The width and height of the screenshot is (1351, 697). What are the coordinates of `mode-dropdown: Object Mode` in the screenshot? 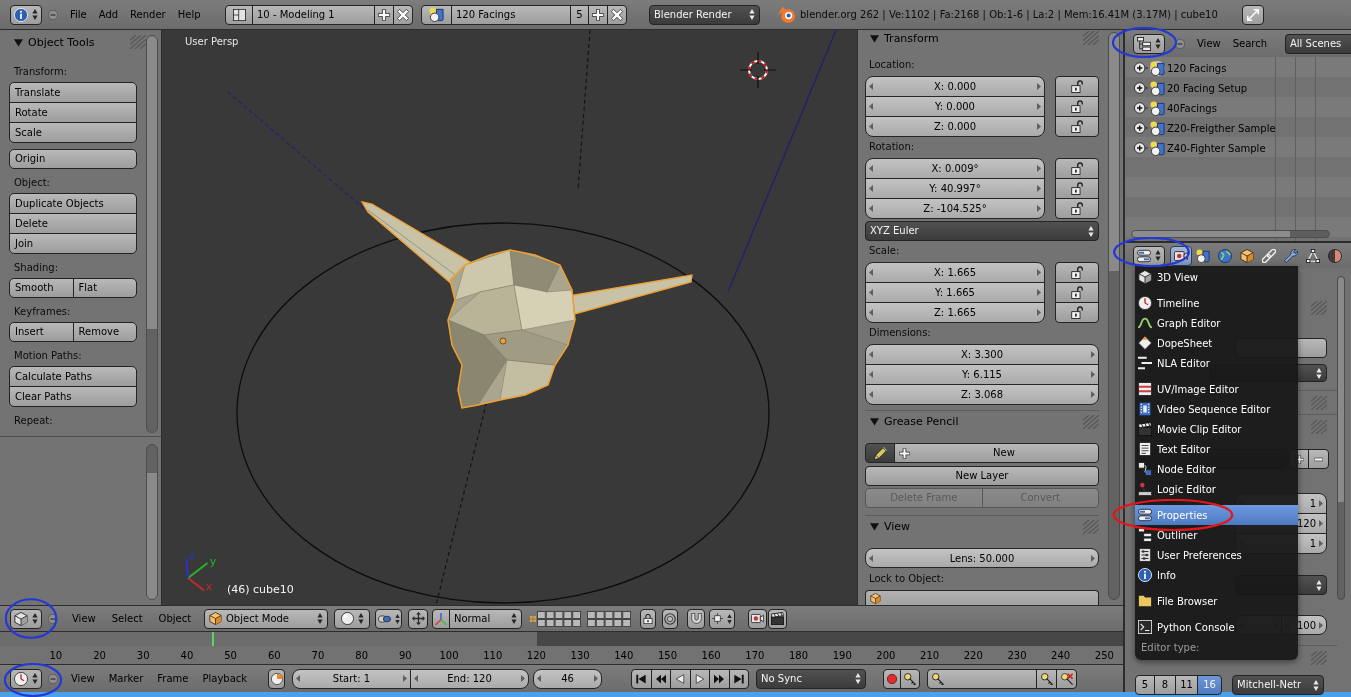 It's located at (266, 618).